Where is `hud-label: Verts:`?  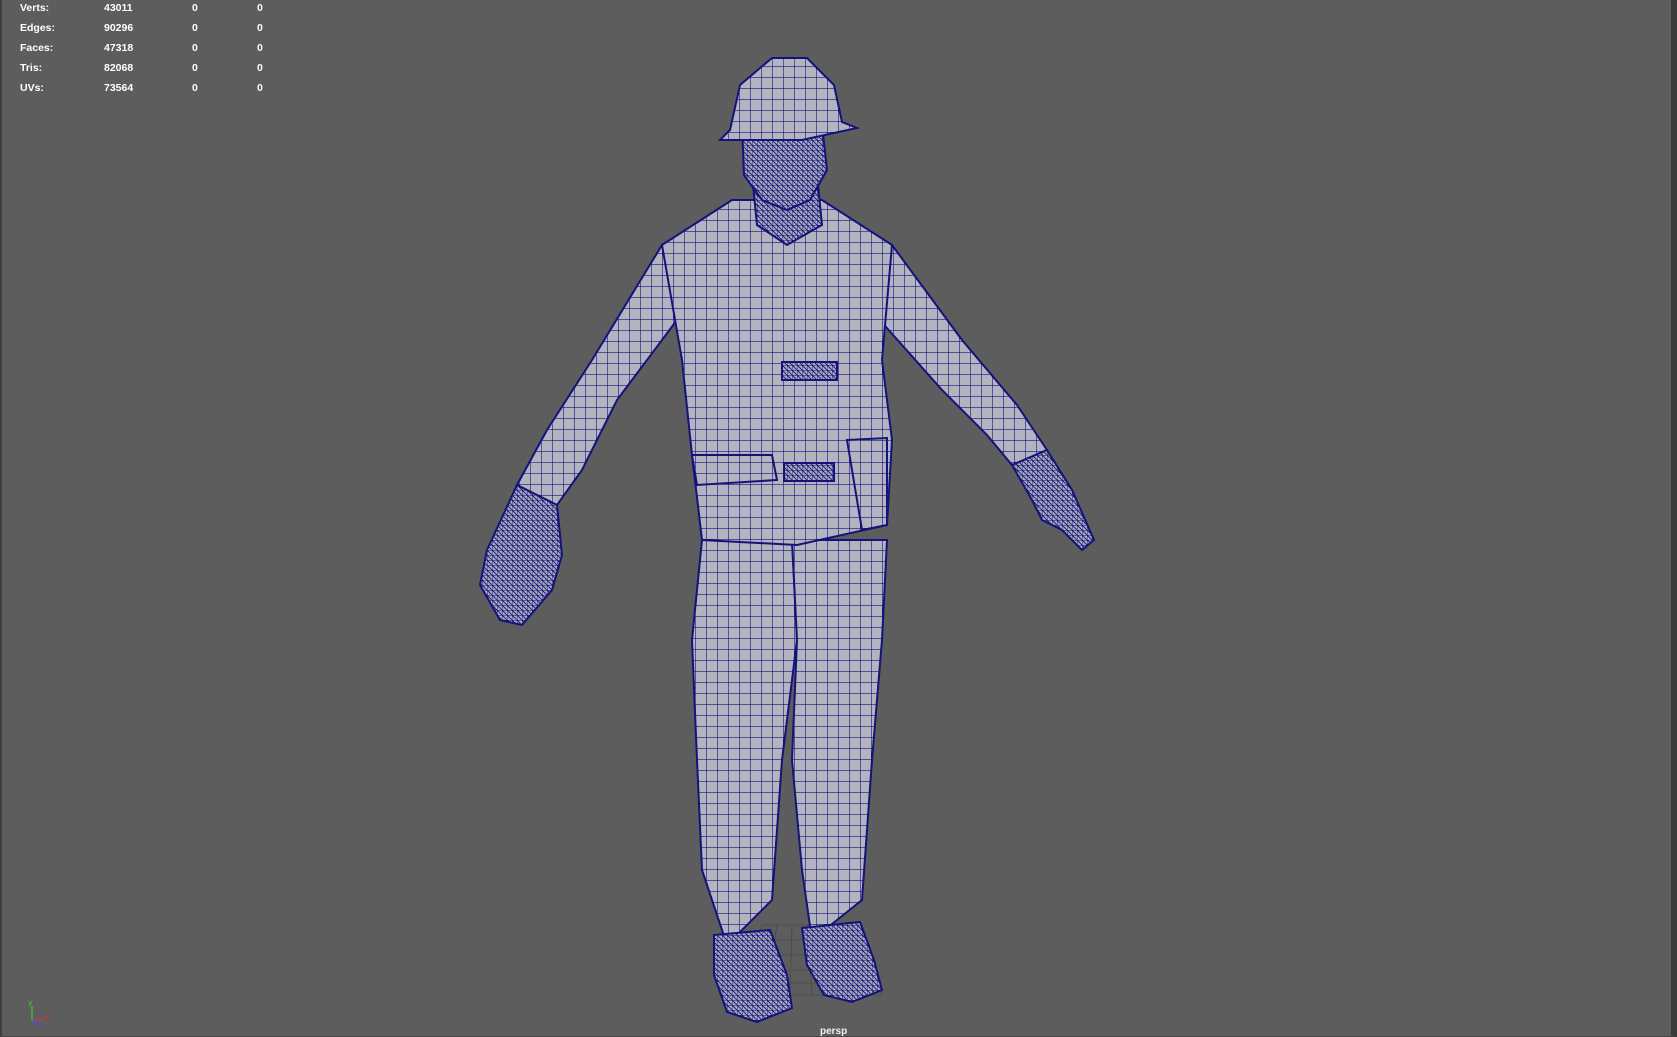 hud-label: Verts: is located at coordinates (35, 8).